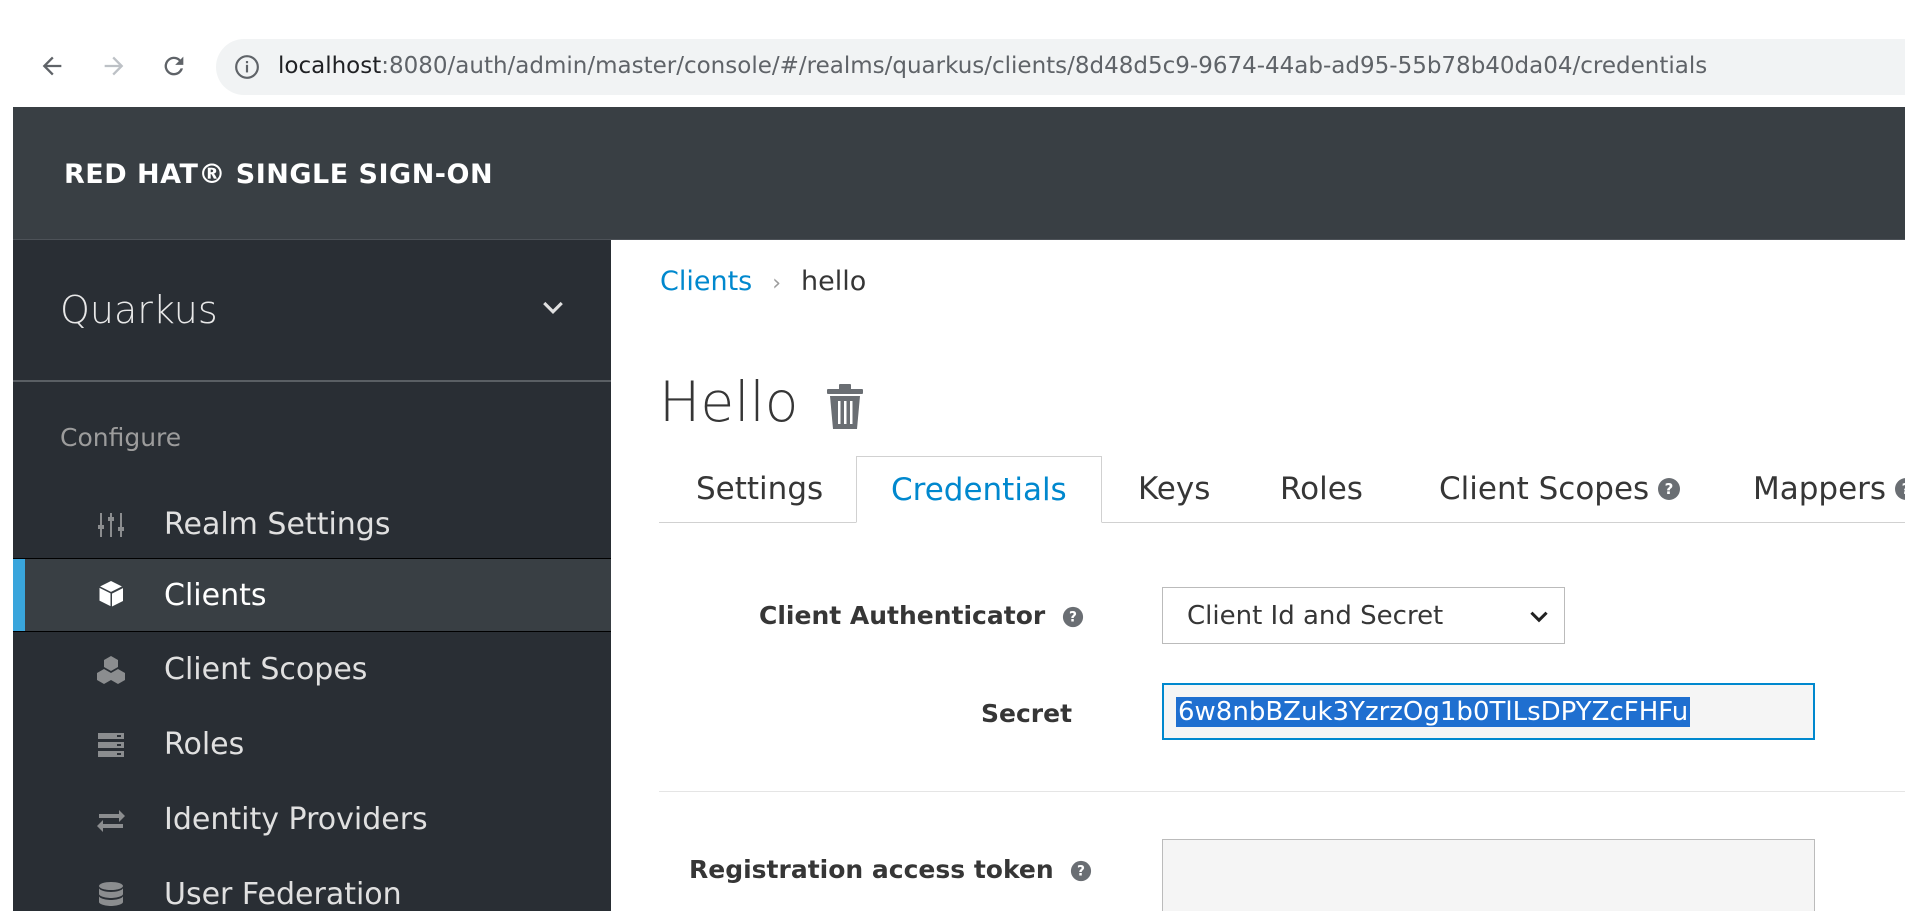 The height and width of the screenshot is (911, 1905). I want to click on sidebar-item-label: User Federation, so click(283, 894).